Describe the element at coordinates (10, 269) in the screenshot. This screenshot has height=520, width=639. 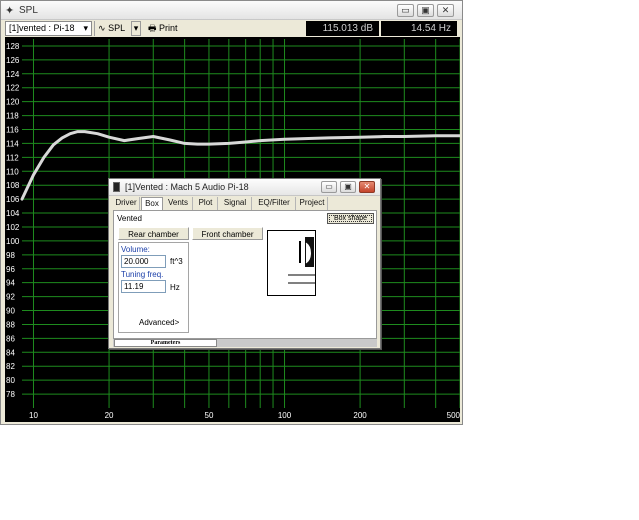
I see `y-tick-label: 96` at that location.